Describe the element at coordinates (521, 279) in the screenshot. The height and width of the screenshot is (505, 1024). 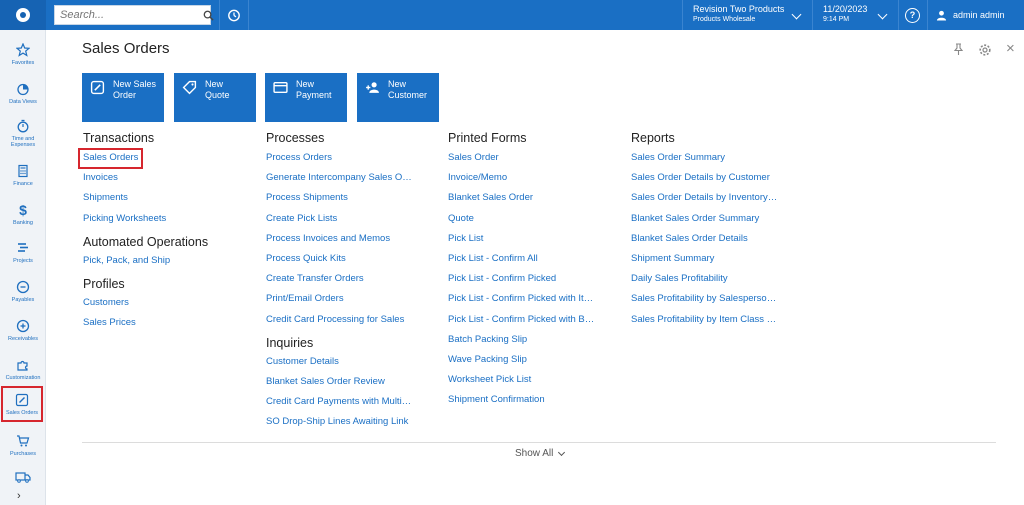
I see `link-pick-list-confirm-picked: Pick List - Confirm Picked` at that location.